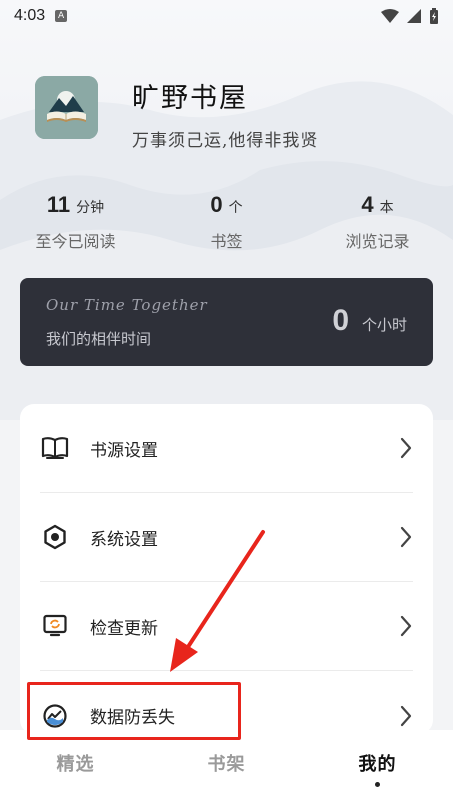 Image resolution: width=453 pixels, height=807 pixels. What do you see at coordinates (226, 241) in the screenshot?
I see `stat-label: 书签` at bounding box center [226, 241].